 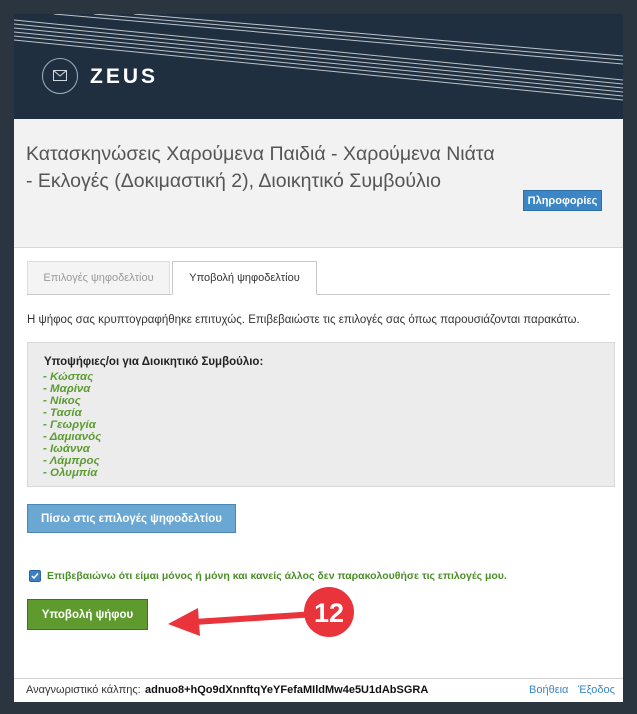 What do you see at coordinates (329, 613) in the screenshot?
I see `annotation-step-number: 12` at bounding box center [329, 613].